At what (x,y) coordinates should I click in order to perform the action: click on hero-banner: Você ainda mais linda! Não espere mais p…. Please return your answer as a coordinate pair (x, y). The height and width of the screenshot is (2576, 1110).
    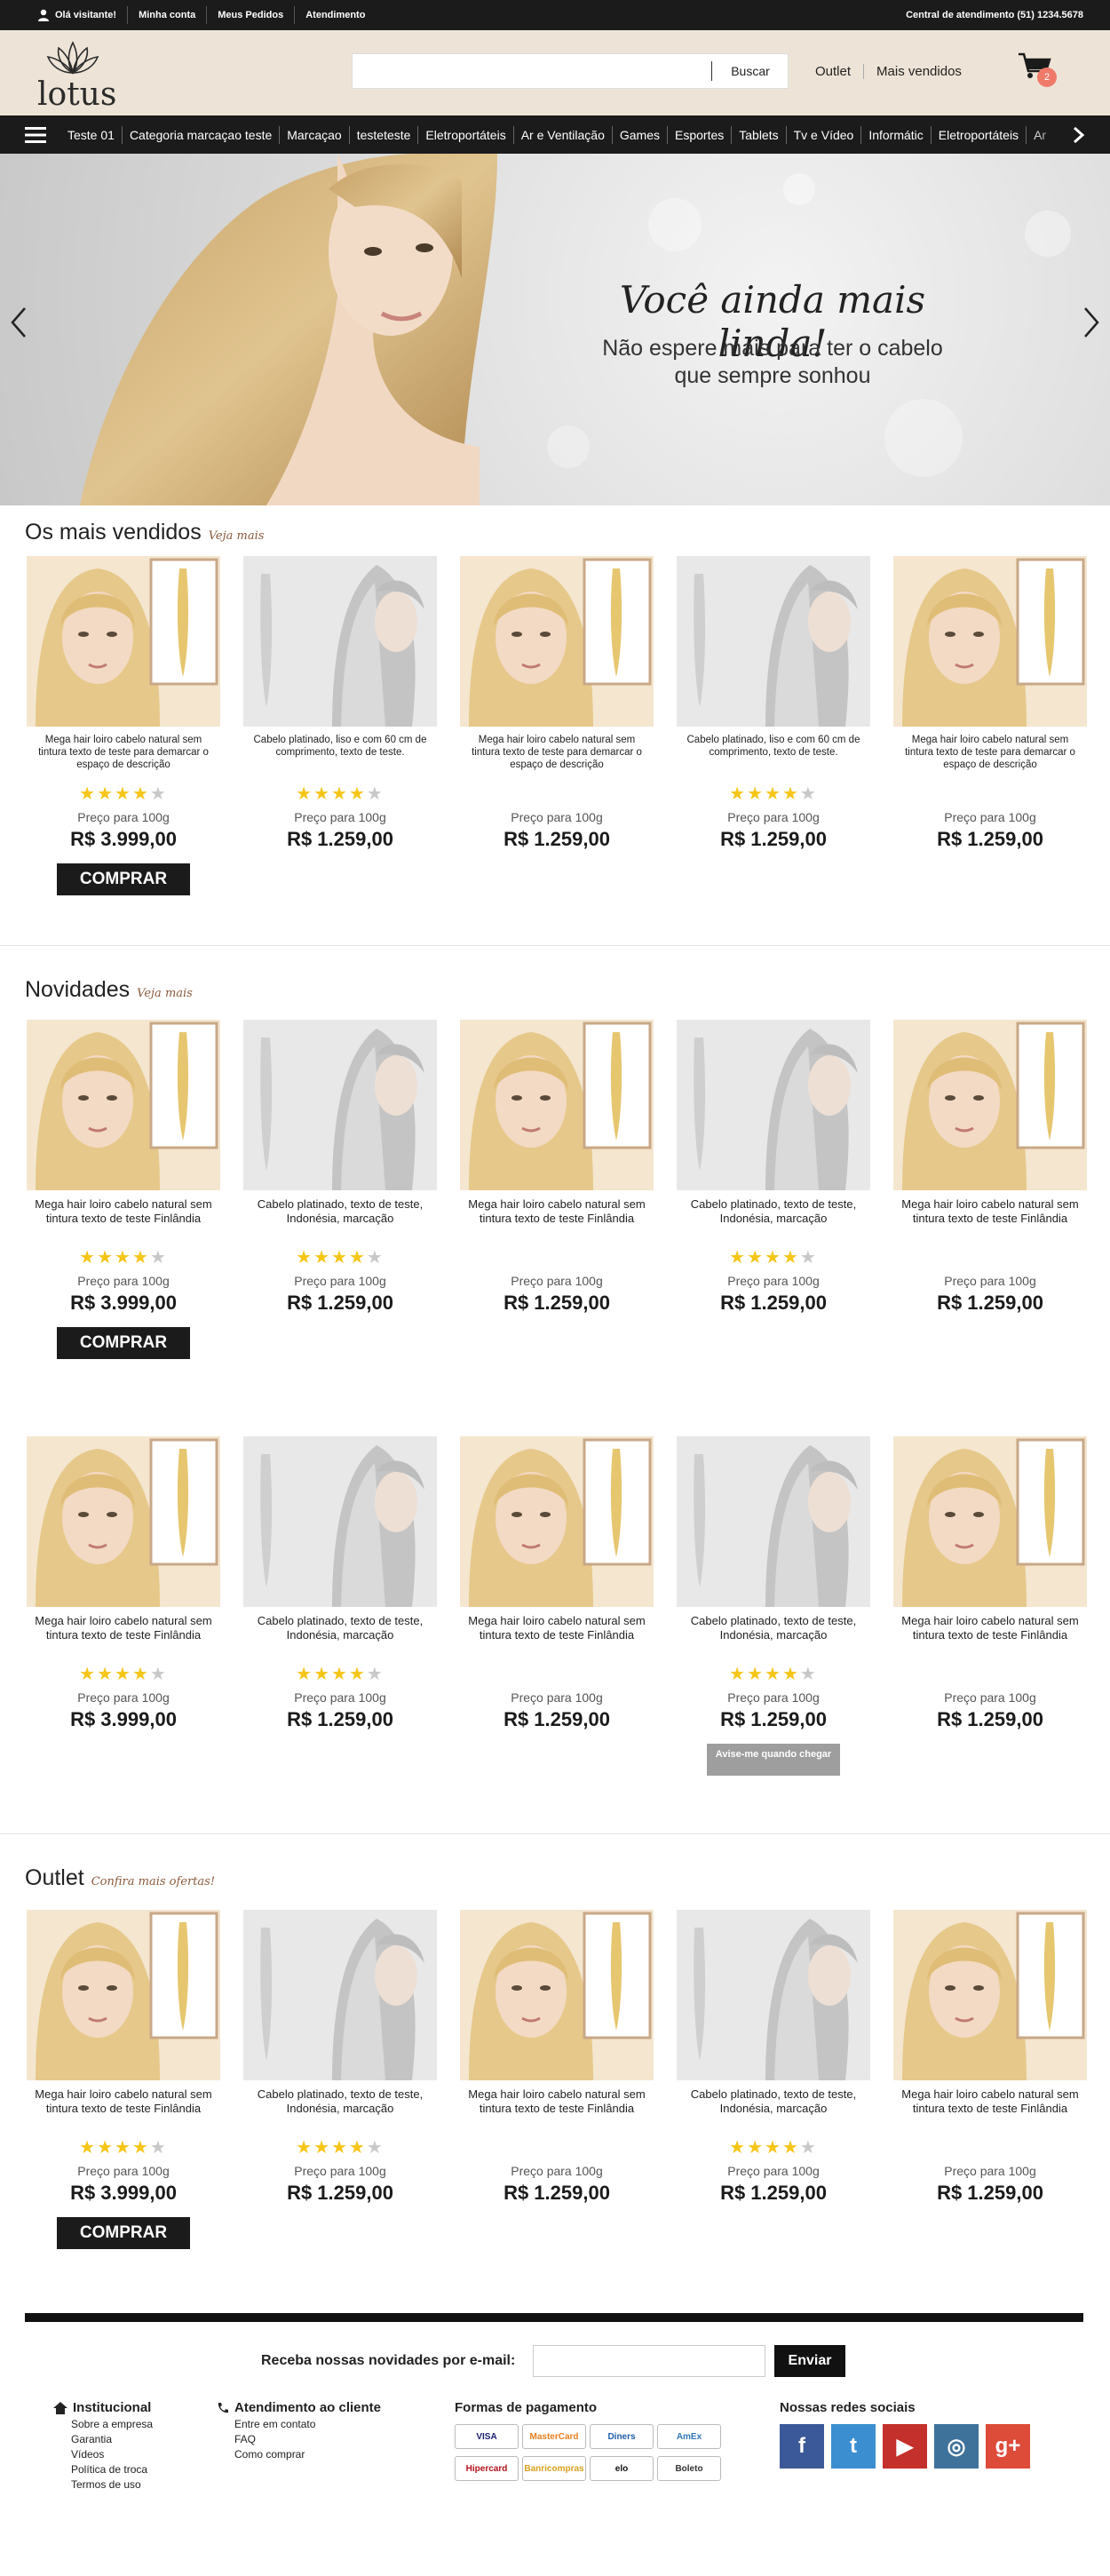
    Looking at the image, I should click on (555, 329).